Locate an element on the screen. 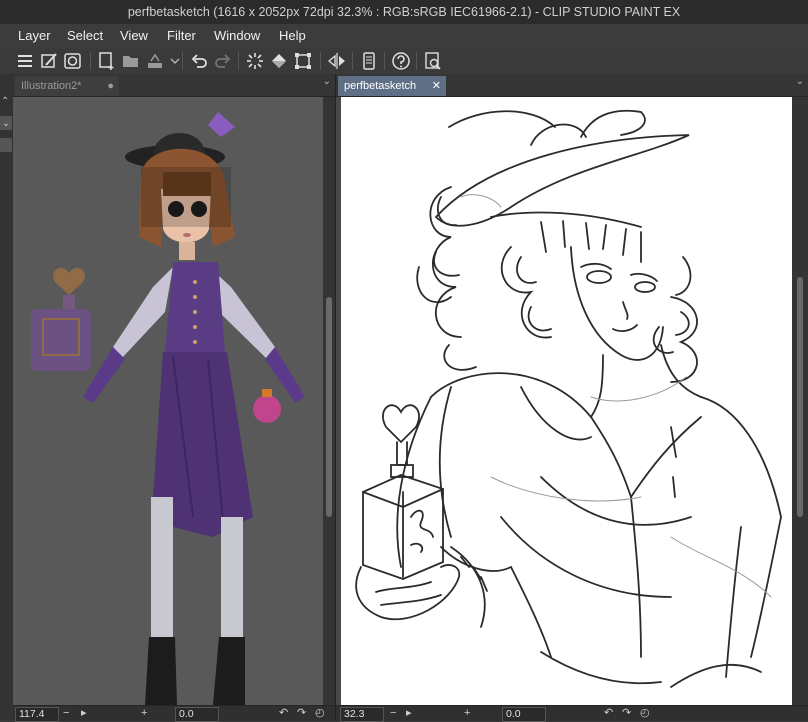 Image resolution: width=808 pixels, height=722 pixels. fill-icon is located at coordinates (279, 61).